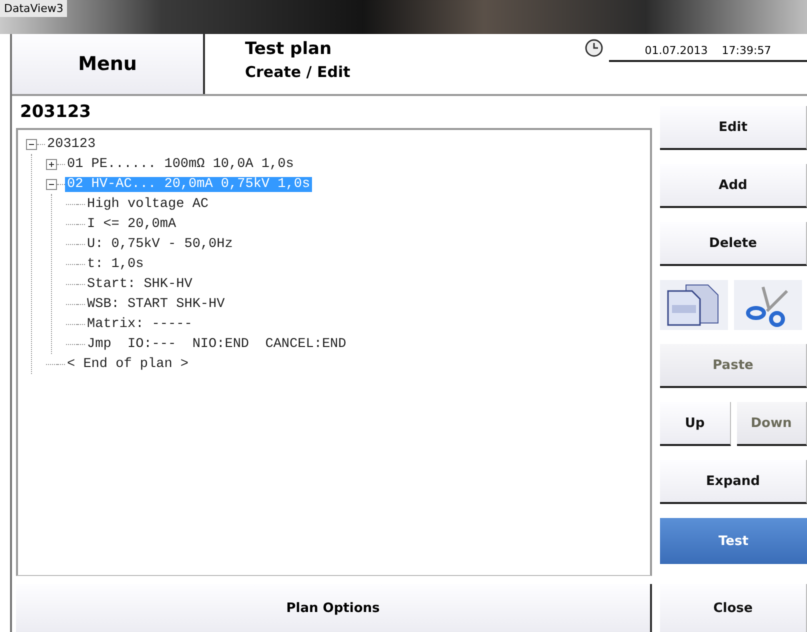 Image resolution: width=807 pixels, height=632 pixels. Describe the element at coordinates (733, 482) in the screenshot. I see `action-button: Expand` at that location.